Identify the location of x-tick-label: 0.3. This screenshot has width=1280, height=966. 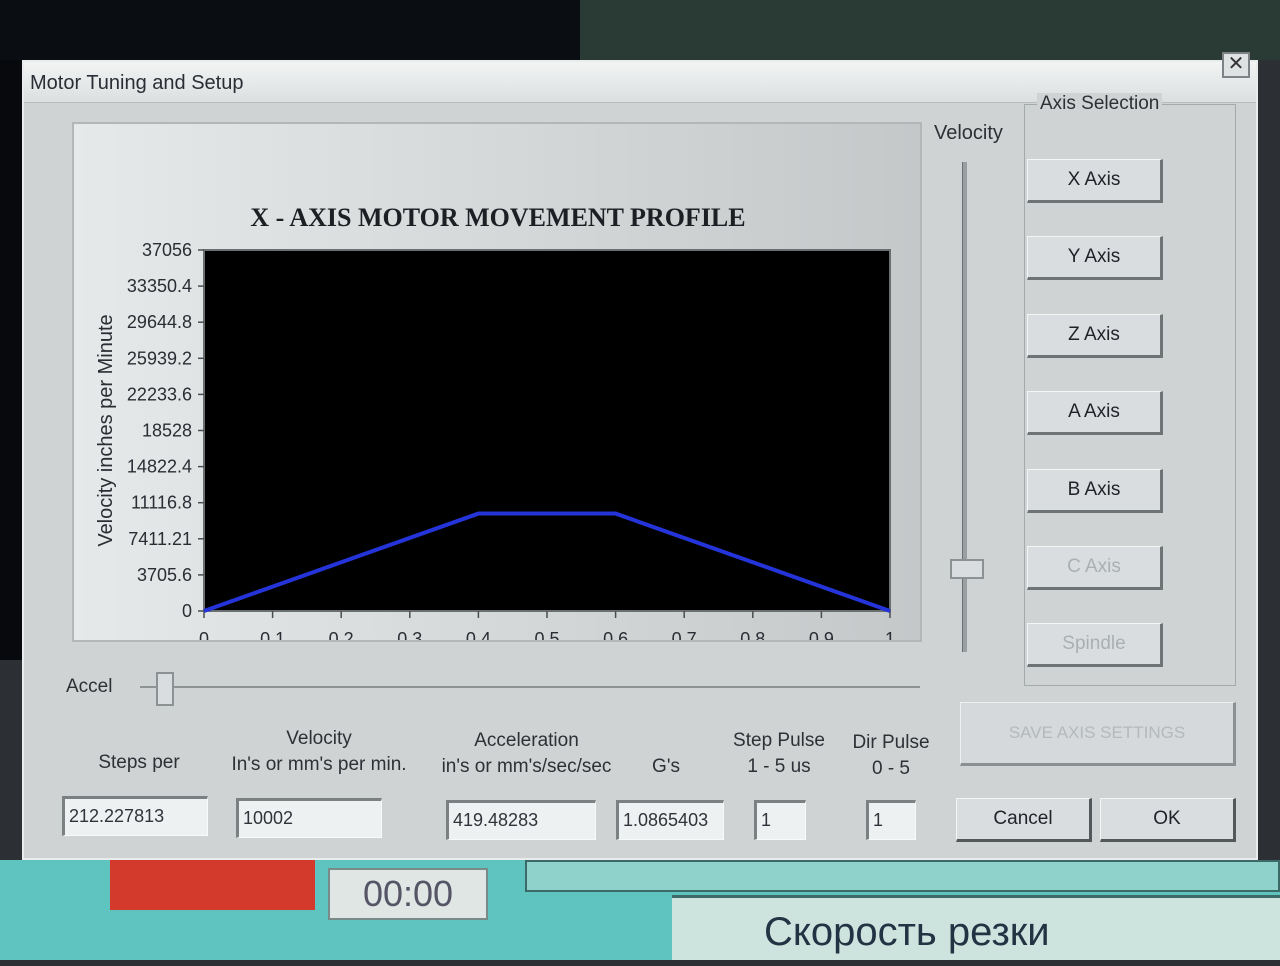
(409, 634).